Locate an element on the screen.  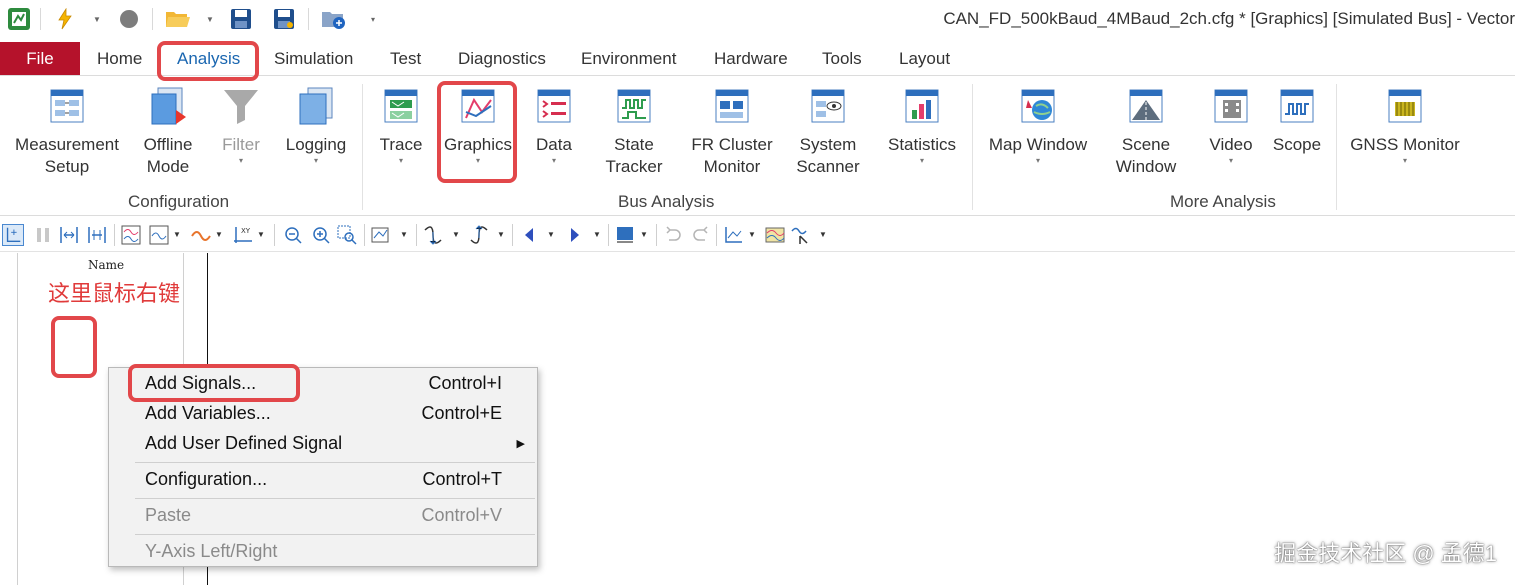
scroll-left-icon is located at coordinates (529, 235).